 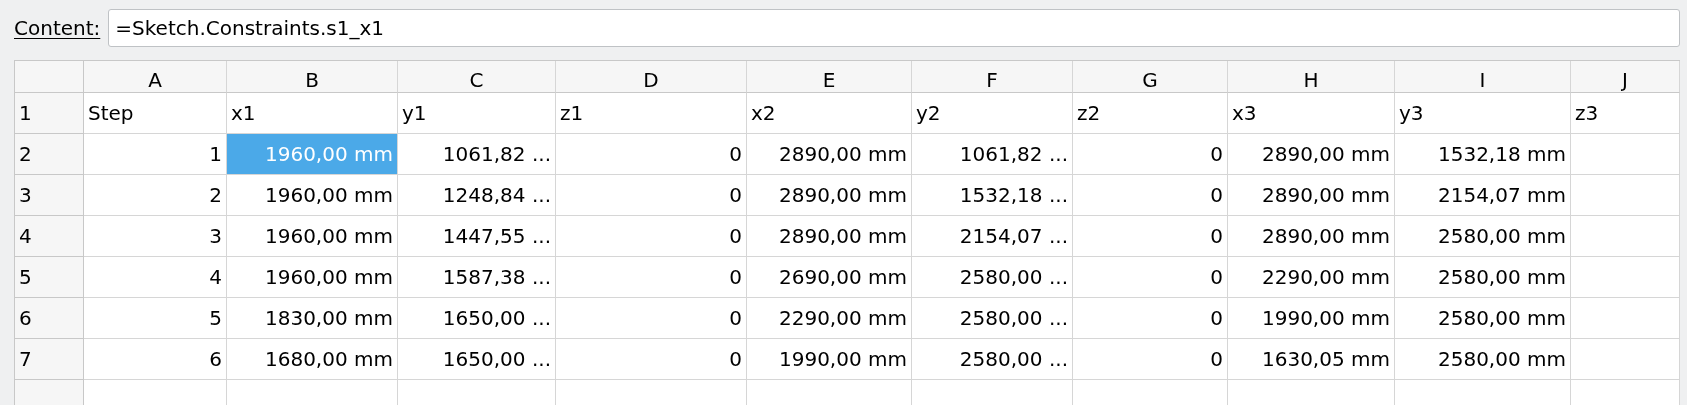 I want to click on column-header: A, so click(x=155, y=77).